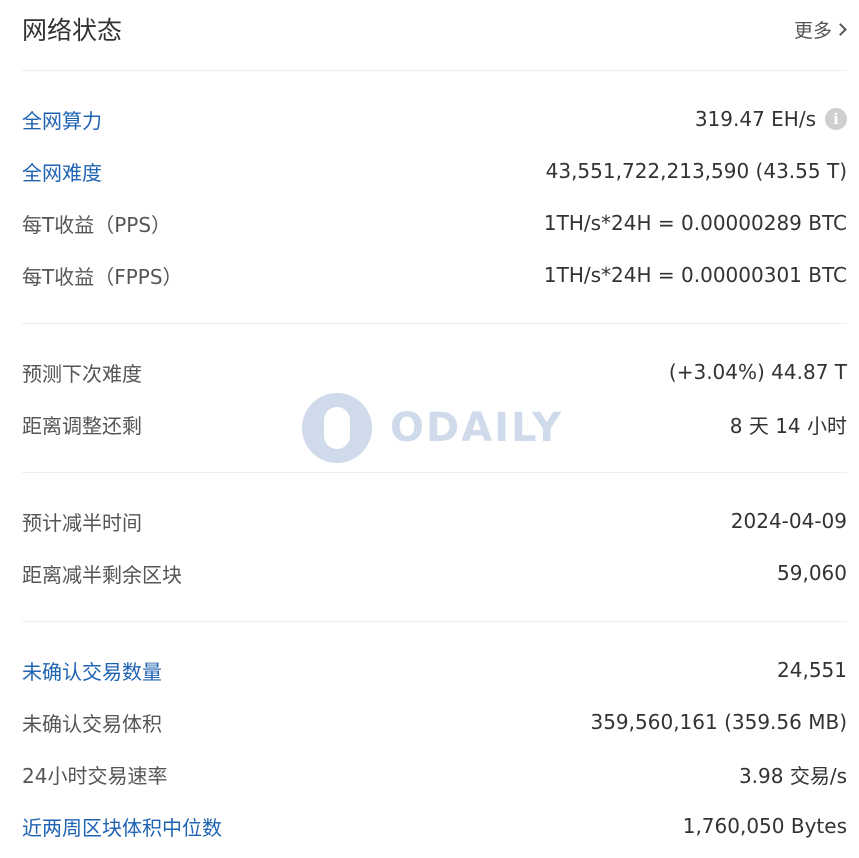 This screenshot has height=858, width=859. Describe the element at coordinates (92, 723) in the screenshot. I see `unconfirmed-size-label: 未确认交易体积` at that location.